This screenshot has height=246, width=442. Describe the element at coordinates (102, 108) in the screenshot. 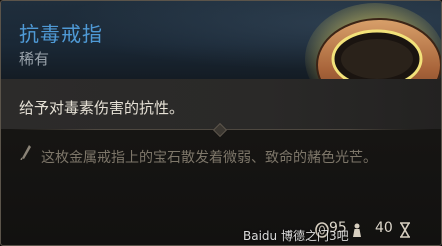

I see `item-effect: 给予对毒素伤害的抗性。` at that location.